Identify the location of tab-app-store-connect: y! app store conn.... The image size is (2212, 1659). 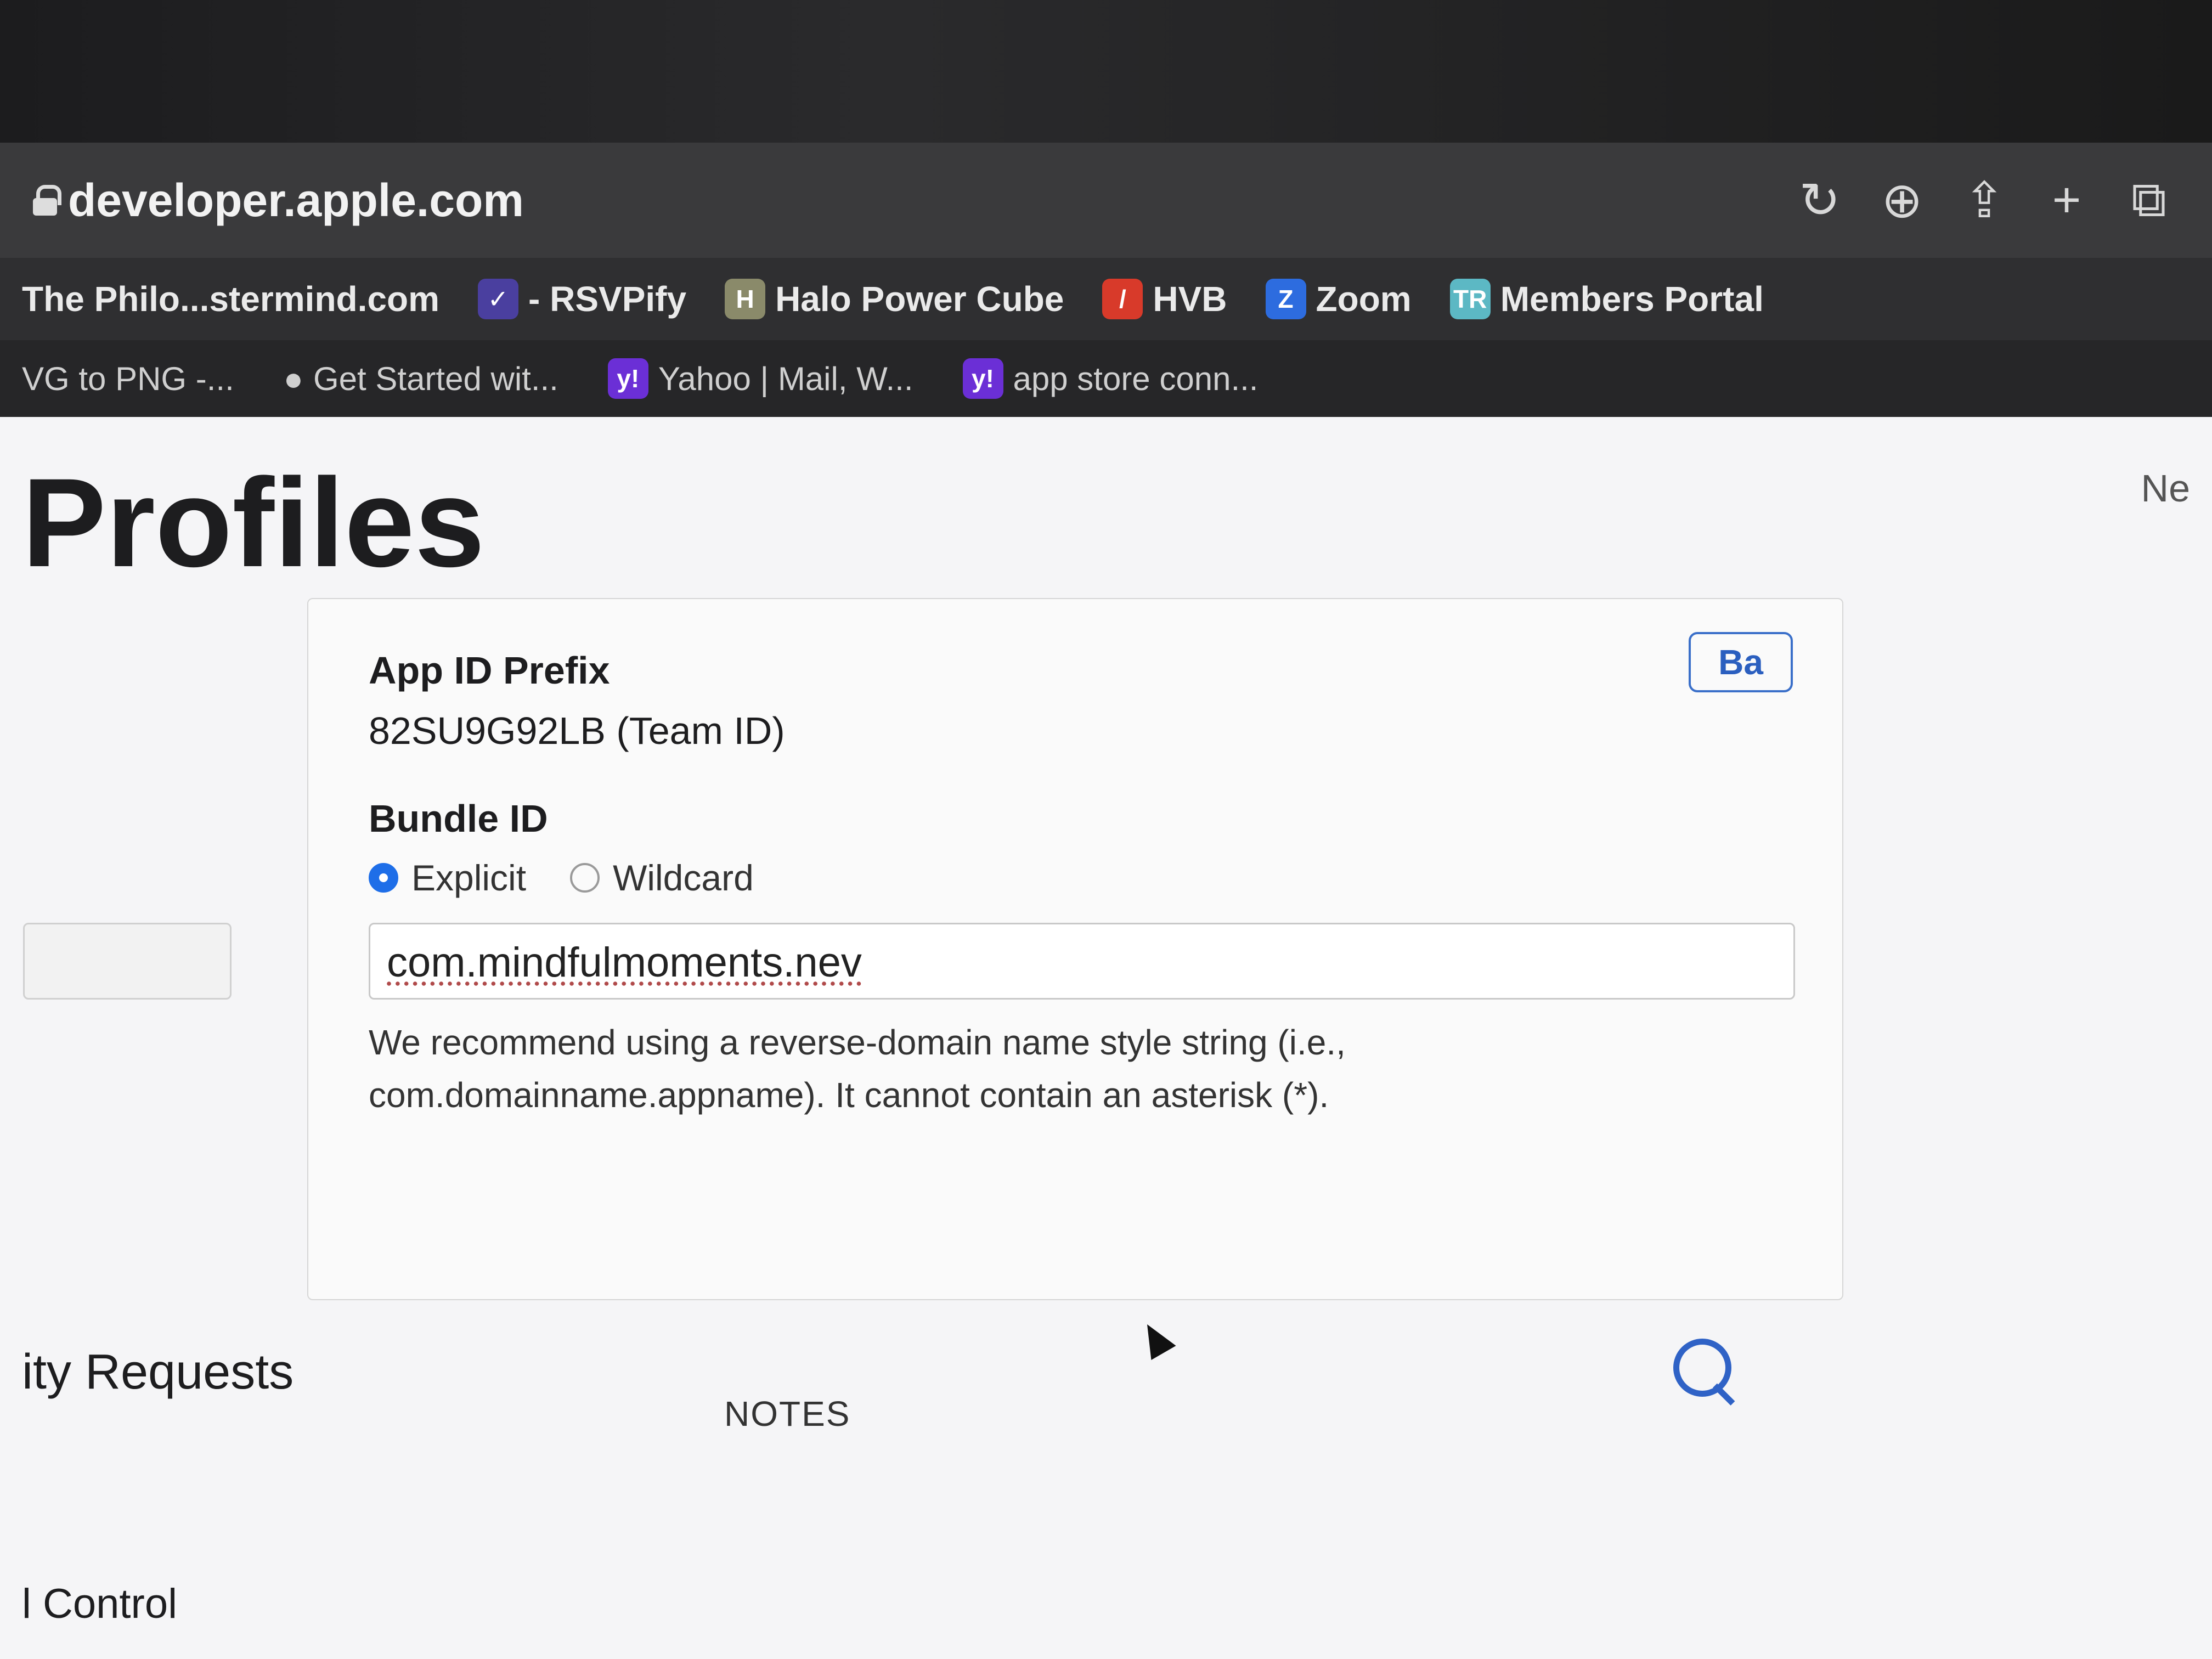
(1110, 379).